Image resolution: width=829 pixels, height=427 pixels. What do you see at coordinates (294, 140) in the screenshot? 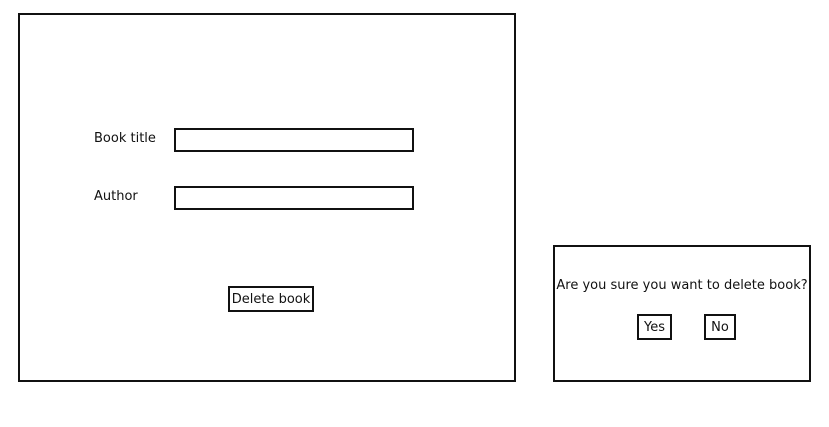
I see `book-title-field` at bounding box center [294, 140].